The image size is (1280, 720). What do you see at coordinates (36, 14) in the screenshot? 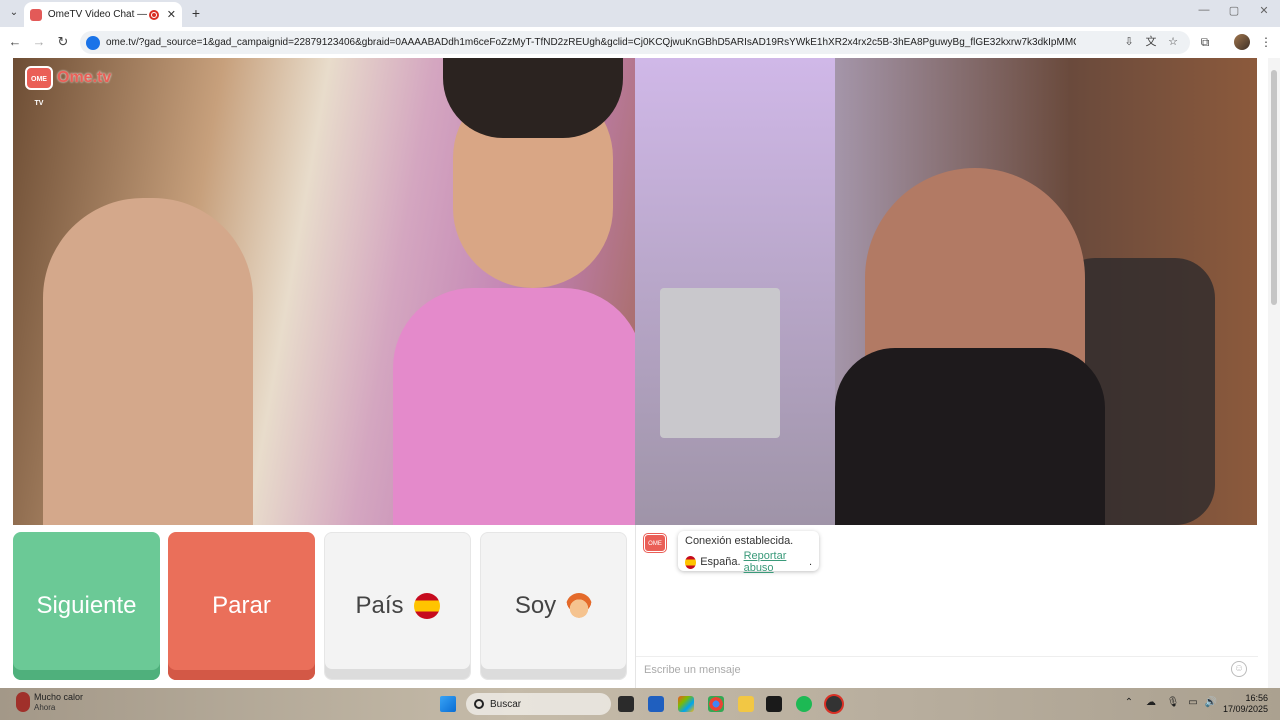
I see `favicon-icon` at bounding box center [36, 14].